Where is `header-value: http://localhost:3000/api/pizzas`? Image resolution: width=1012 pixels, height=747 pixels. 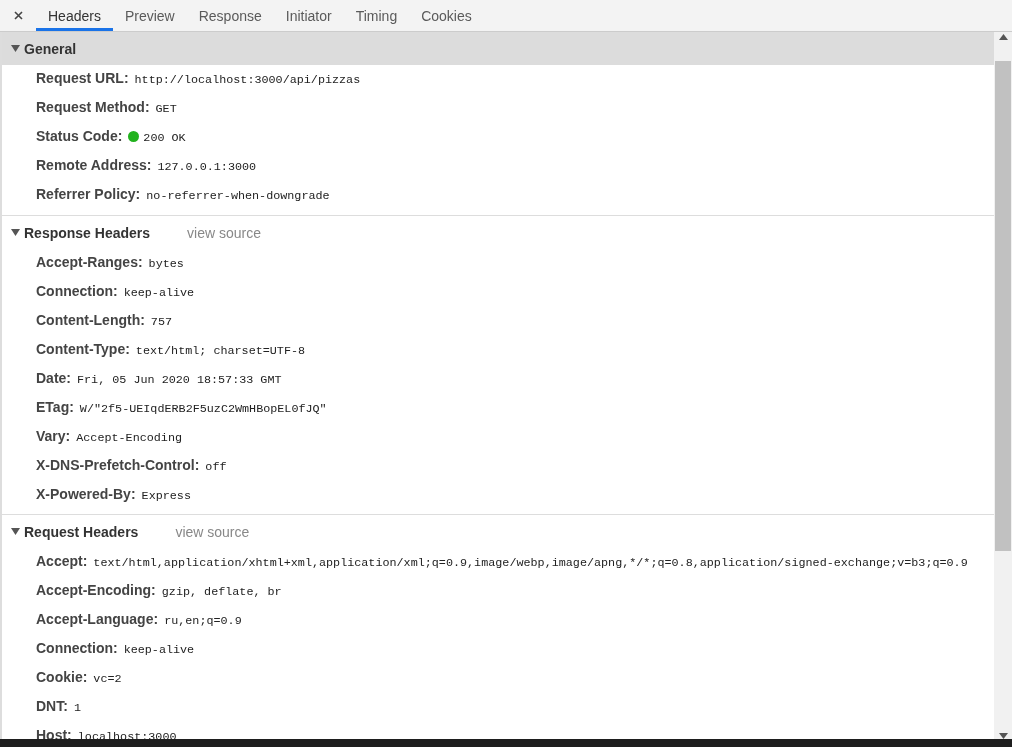
header-value: http://localhost:3000/api/pizzas is located at coordinates (247, 80).